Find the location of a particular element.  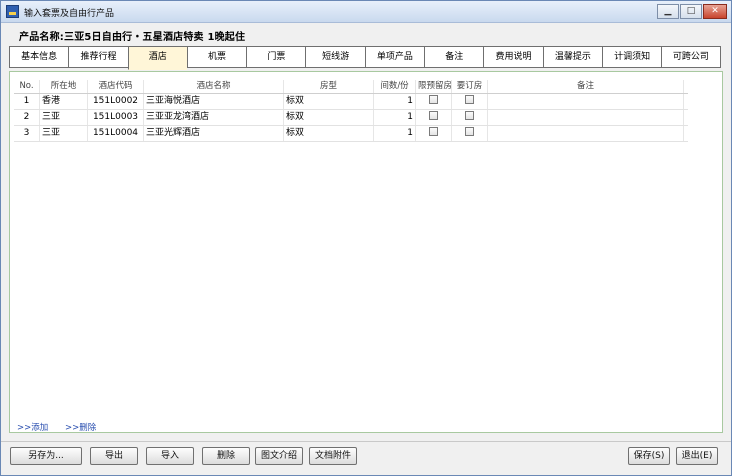

window-controls: ▁ □ ✕ is located at coordinates (692, 11).